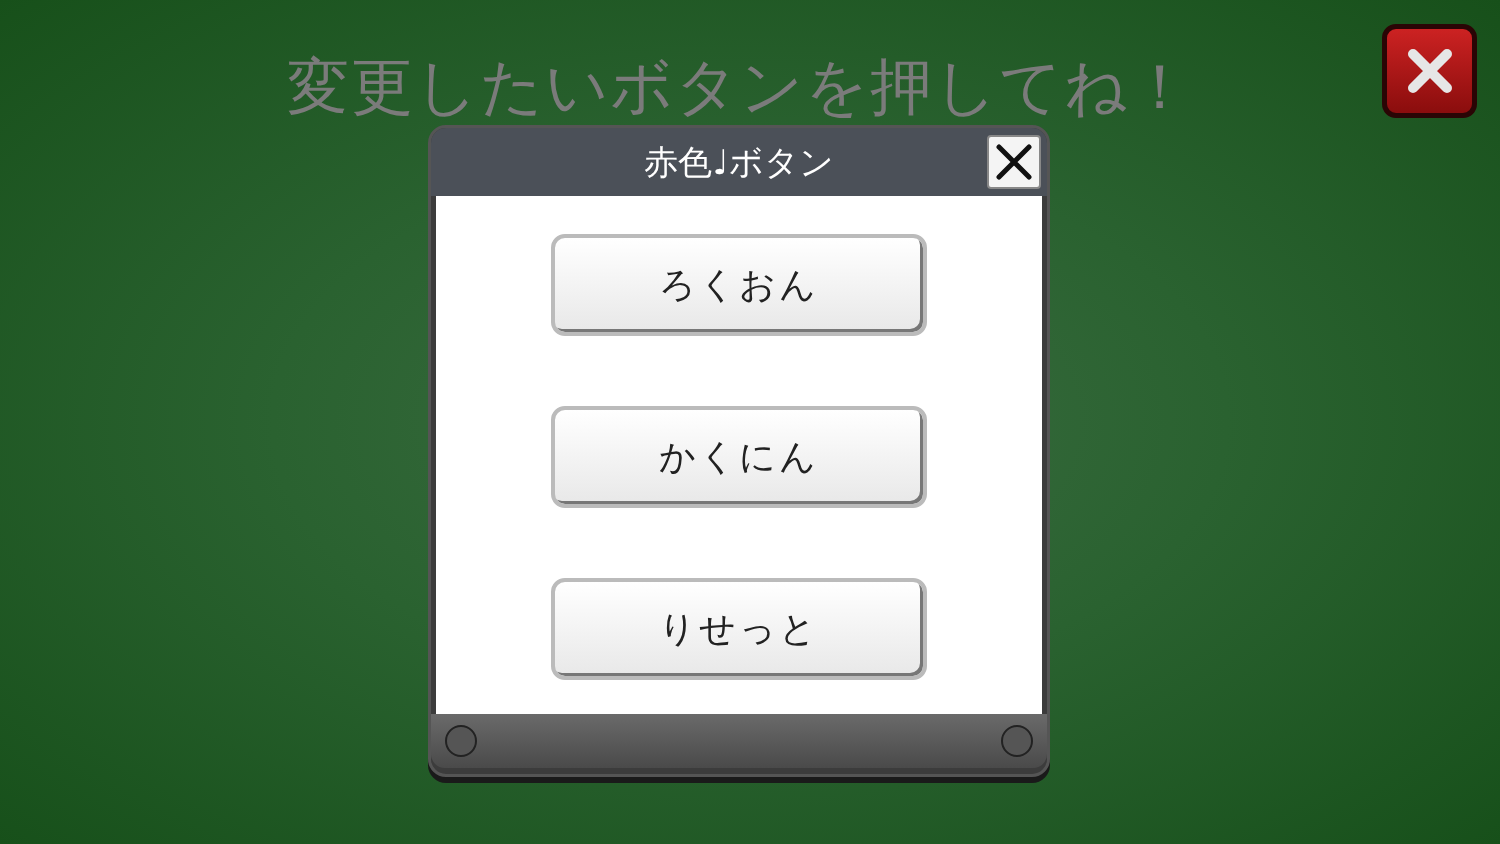  I want to click on page-title: 変更したいボタンを押してね！, so click(740, 90).